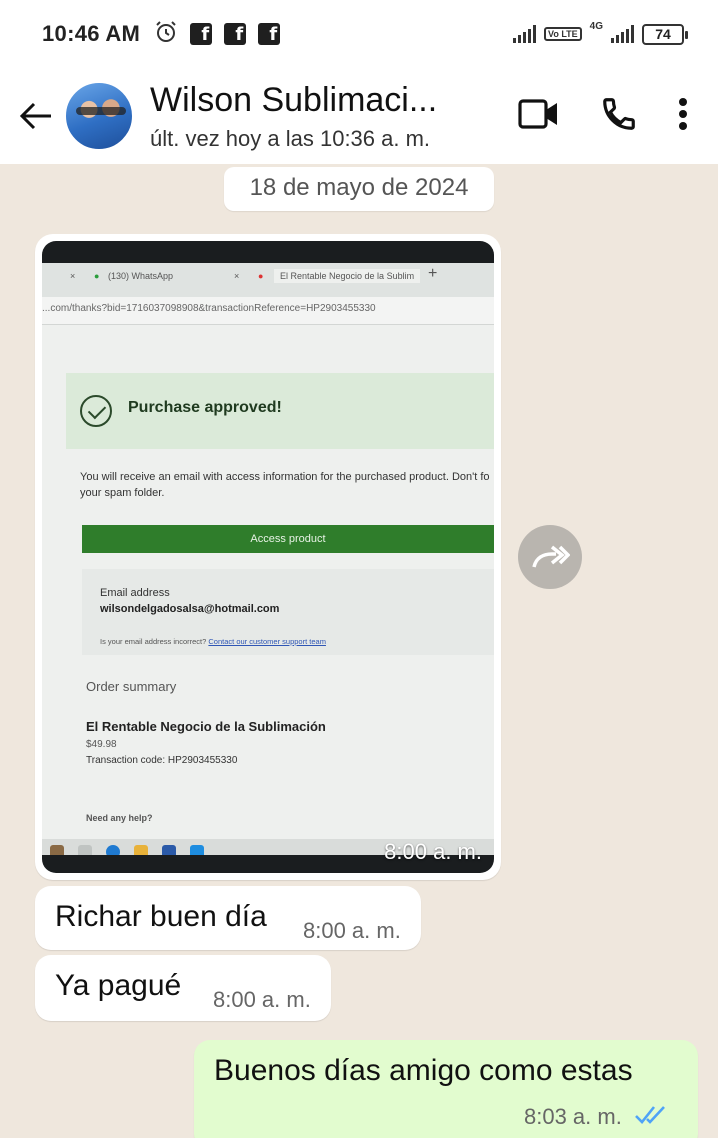 Image resolution: width=718 pixels, height=1138 pixels. What do you see at coordinates (197, 850) in the screenshot?
I see `mail-icon` at bounding box center [197, 850].